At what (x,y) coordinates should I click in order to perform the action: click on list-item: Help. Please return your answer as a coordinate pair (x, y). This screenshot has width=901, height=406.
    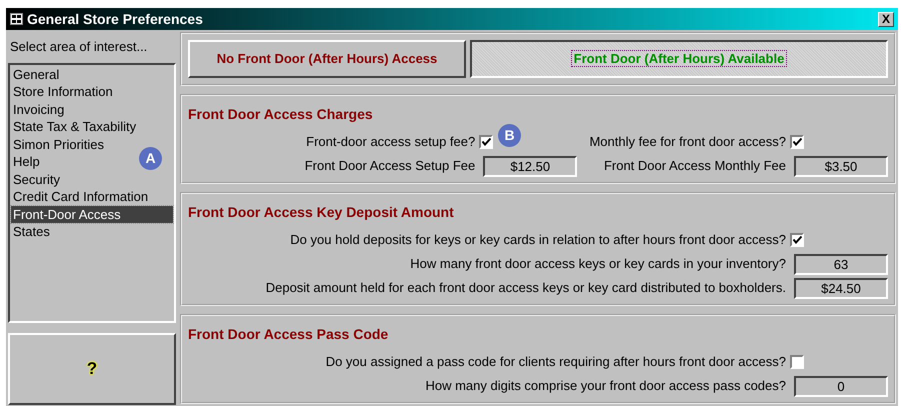
    Looking at the image, I should click on (25, 161).